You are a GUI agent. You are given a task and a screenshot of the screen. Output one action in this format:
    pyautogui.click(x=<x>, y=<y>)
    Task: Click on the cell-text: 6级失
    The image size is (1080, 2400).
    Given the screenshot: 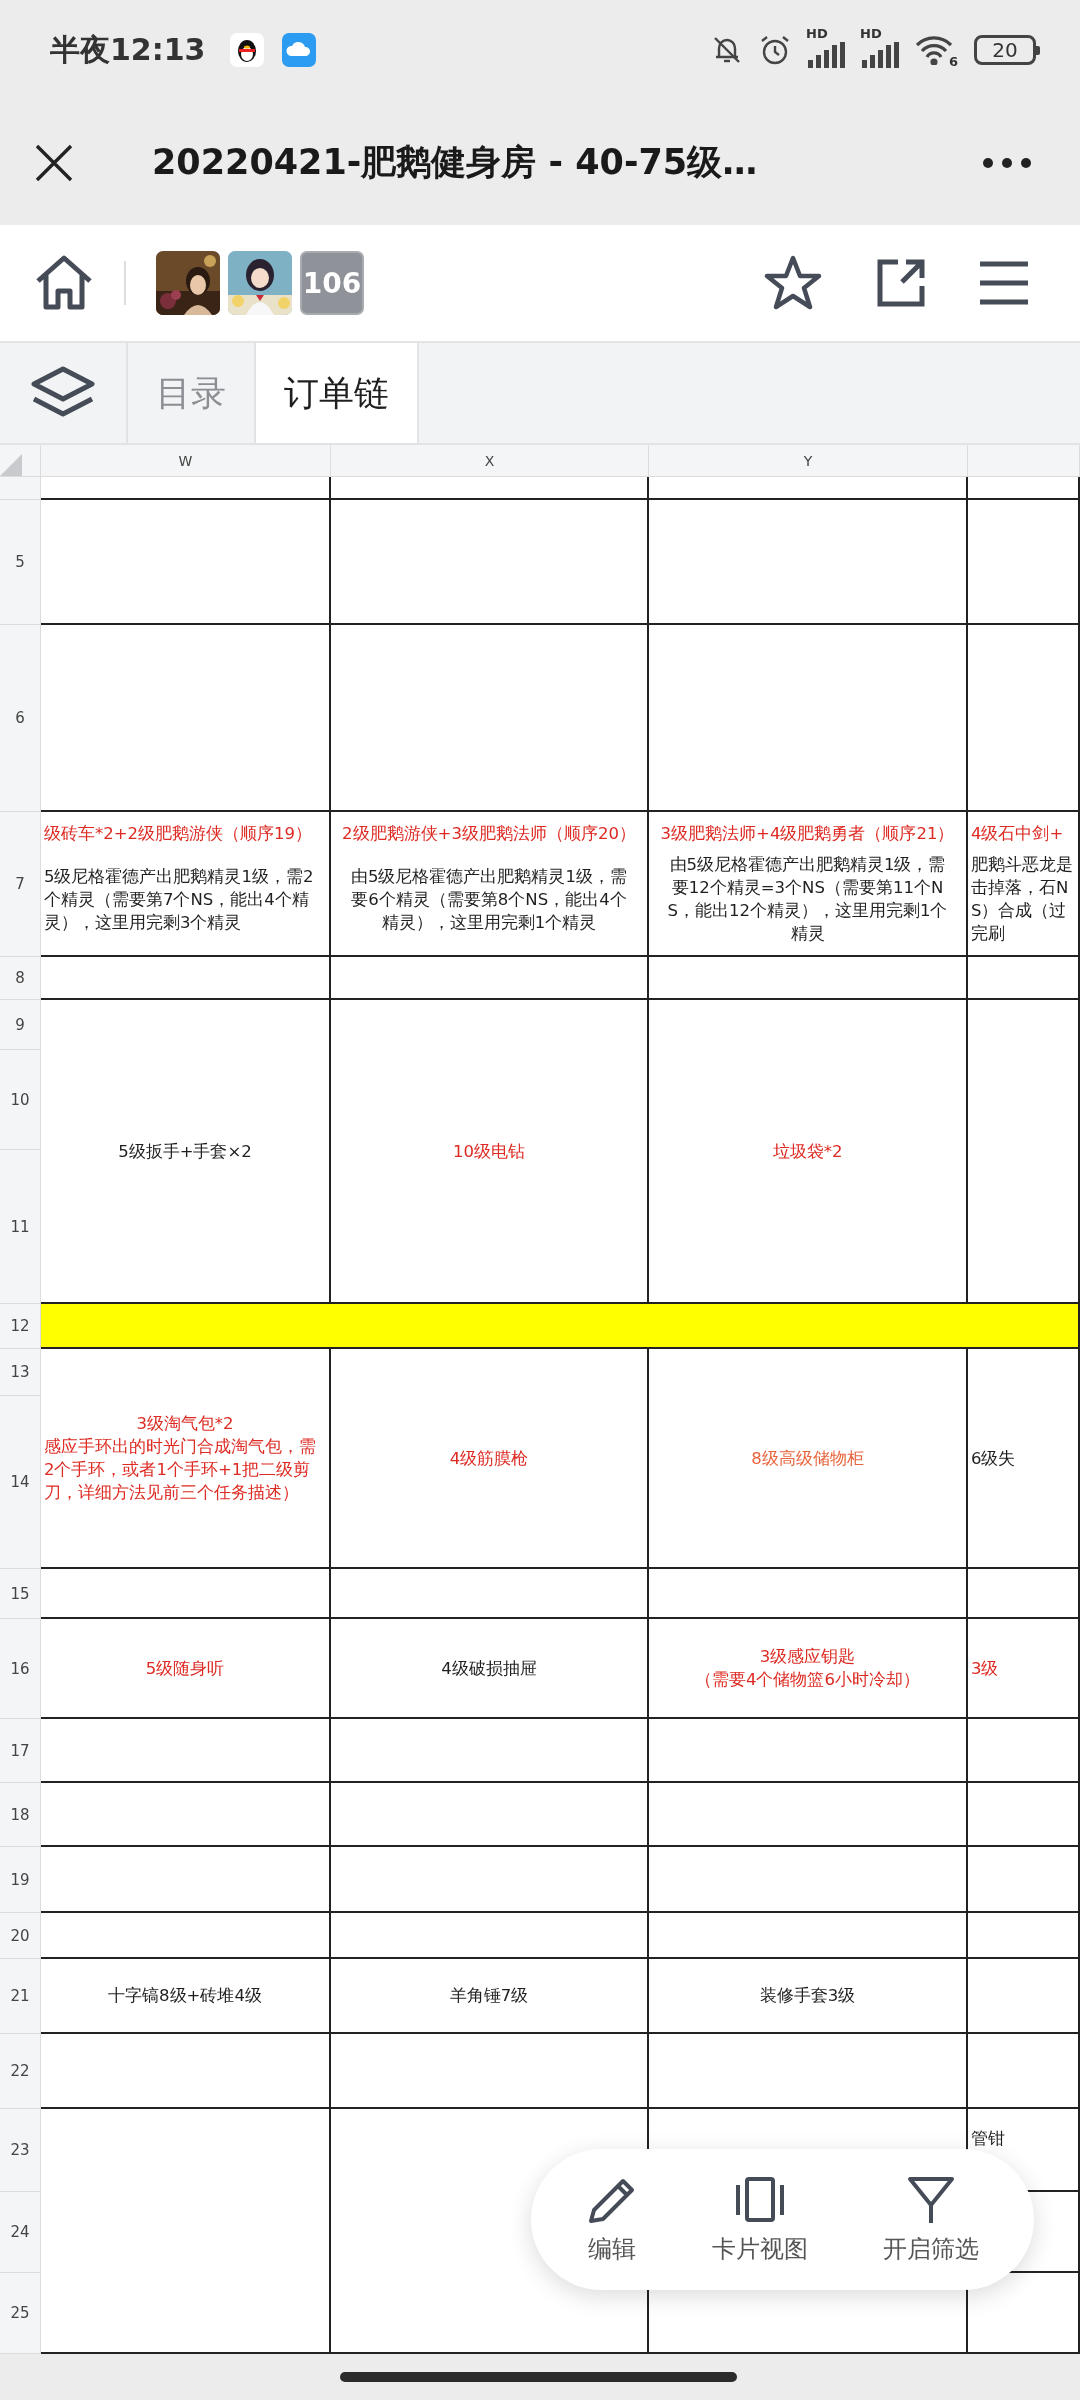 What is the action you would take?
    pyautogui.click(x=993, y=1458)
    